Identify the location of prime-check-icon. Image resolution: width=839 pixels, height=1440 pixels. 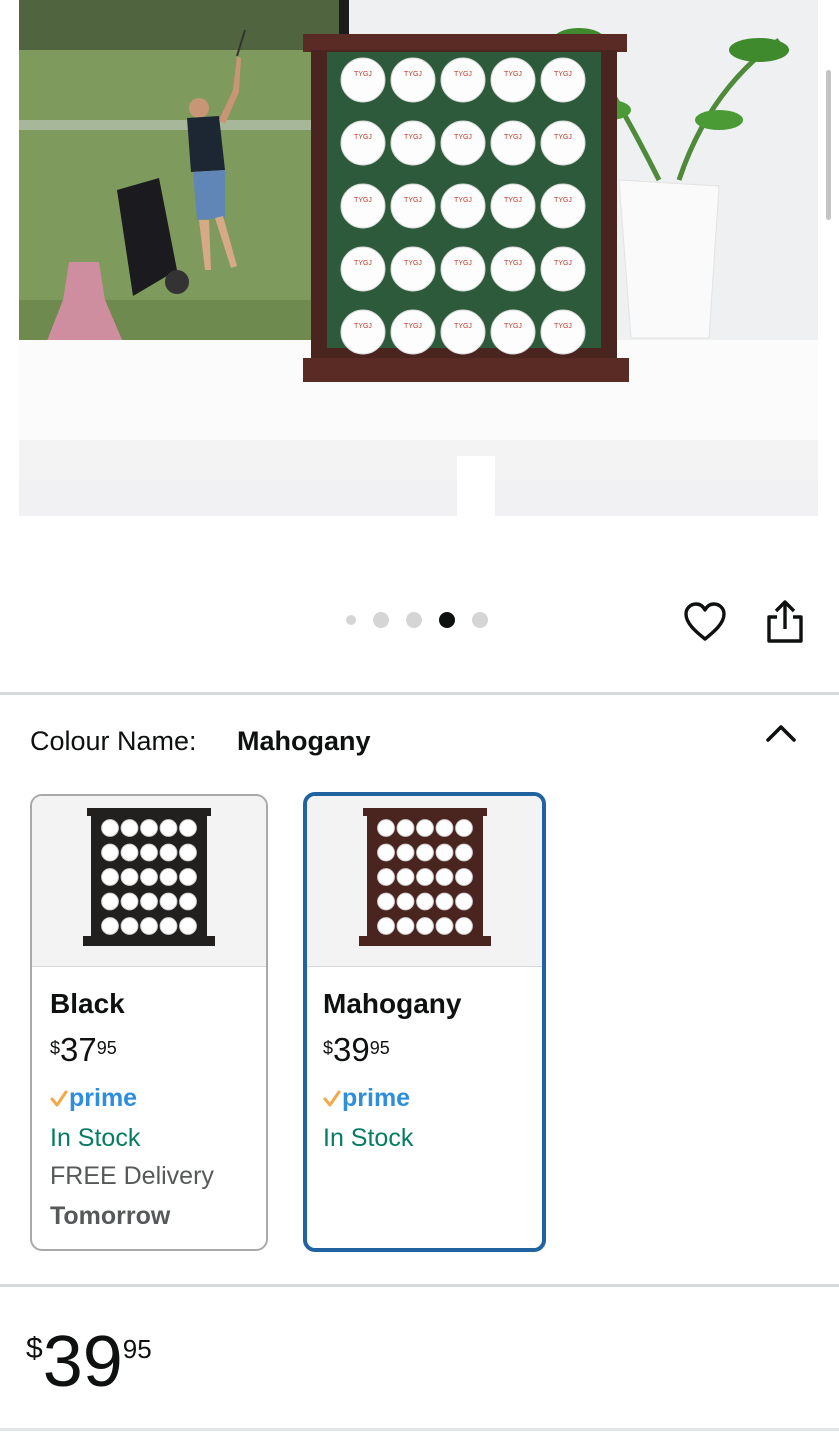
(59, 1098).